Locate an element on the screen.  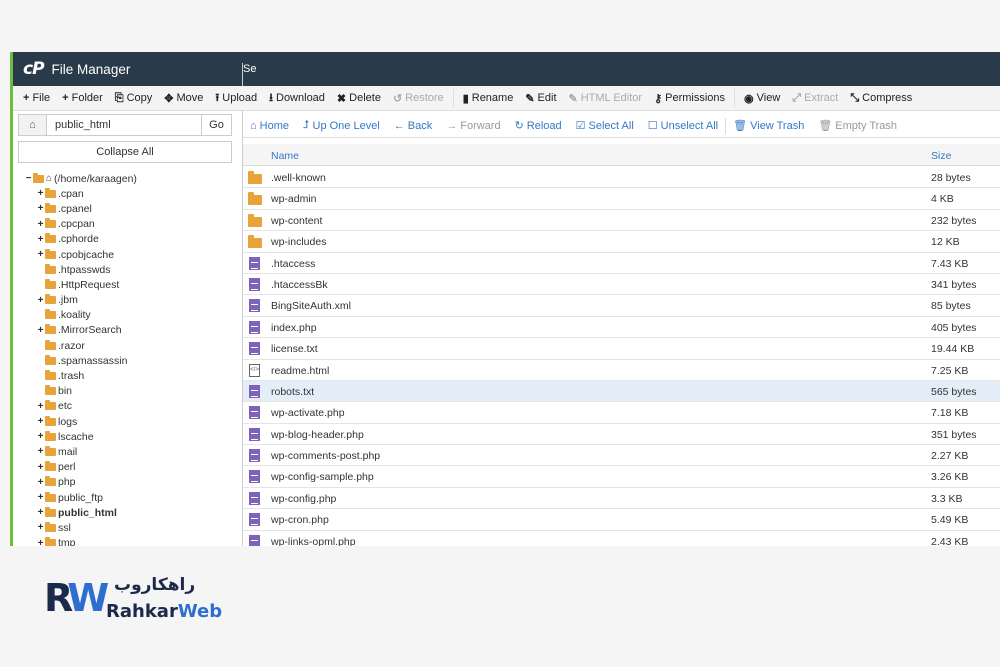
tree-item: + ssl is located at coordinates (129, 527).